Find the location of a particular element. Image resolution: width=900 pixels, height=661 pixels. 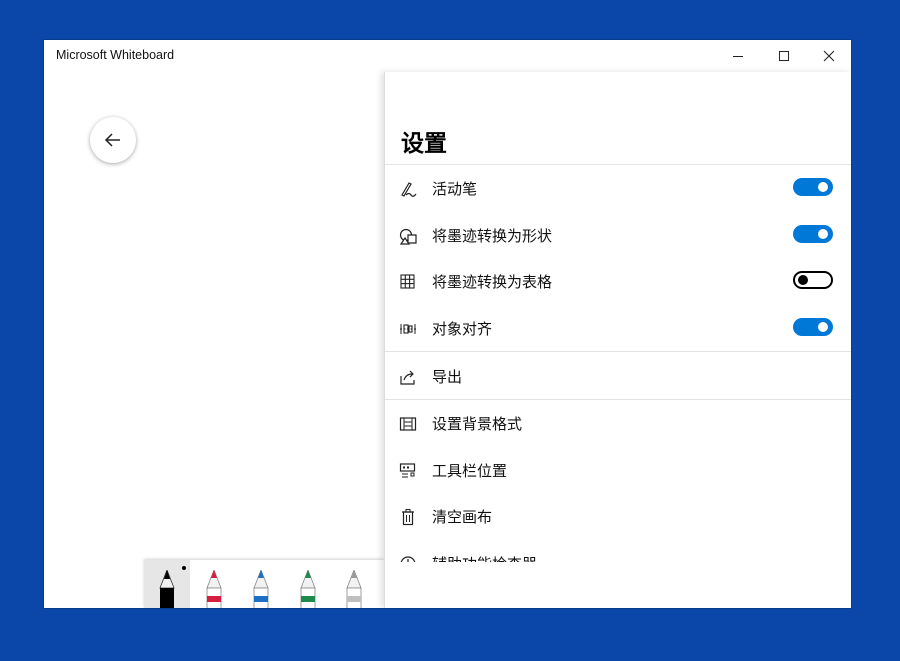

maximize-button is located at coordinates (784, 56).